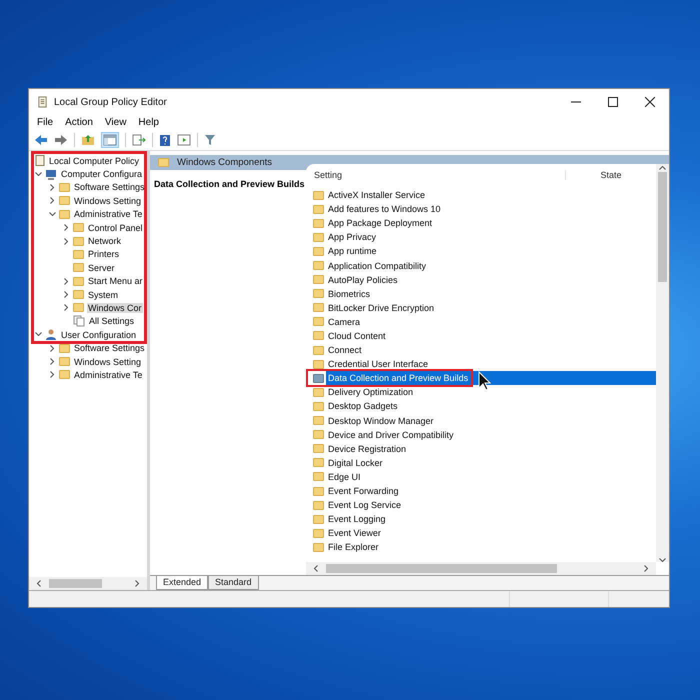 The image size is (700, 700). I want to click on folder-up-icon, so click(88, 140).